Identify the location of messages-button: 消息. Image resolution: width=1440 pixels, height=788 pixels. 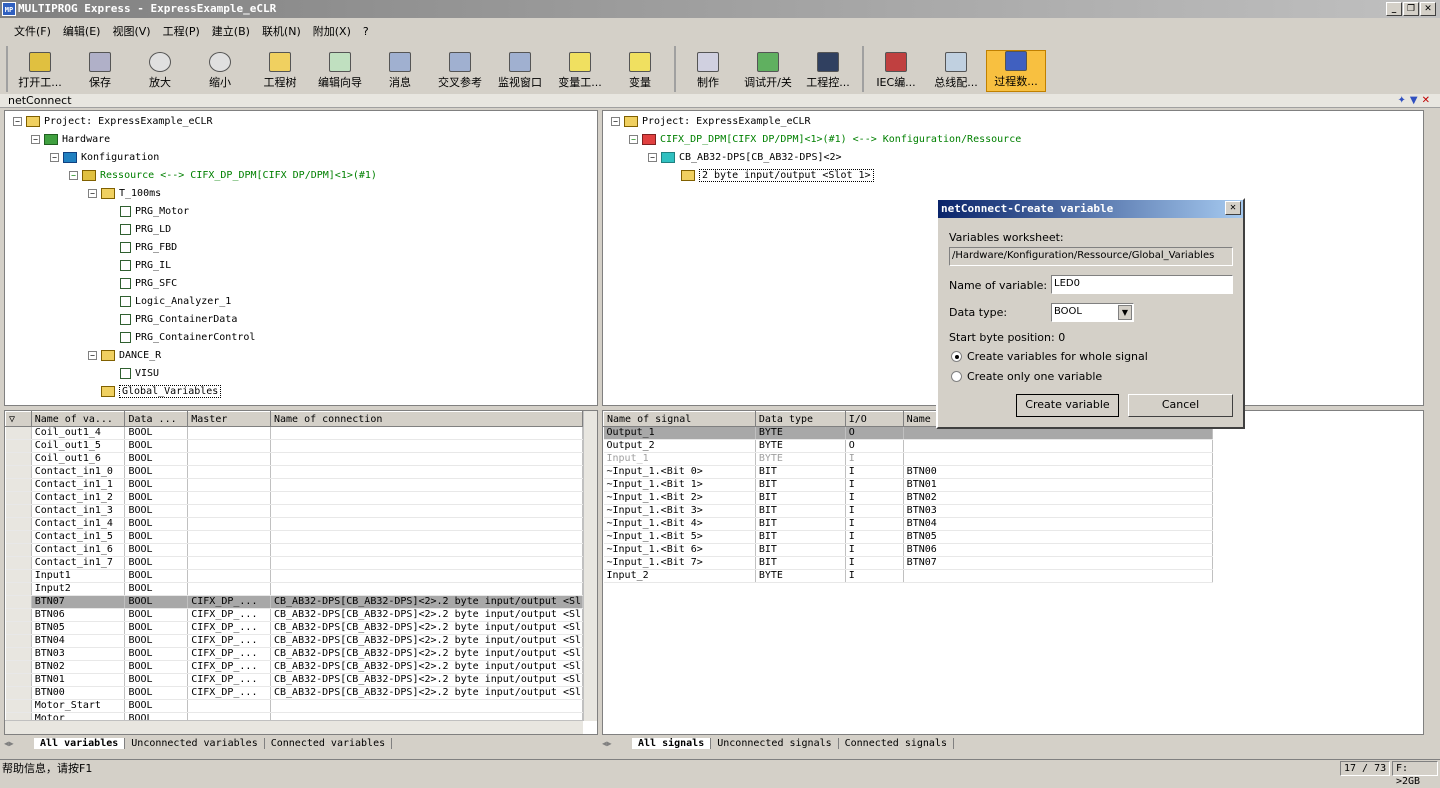
(400, 71).